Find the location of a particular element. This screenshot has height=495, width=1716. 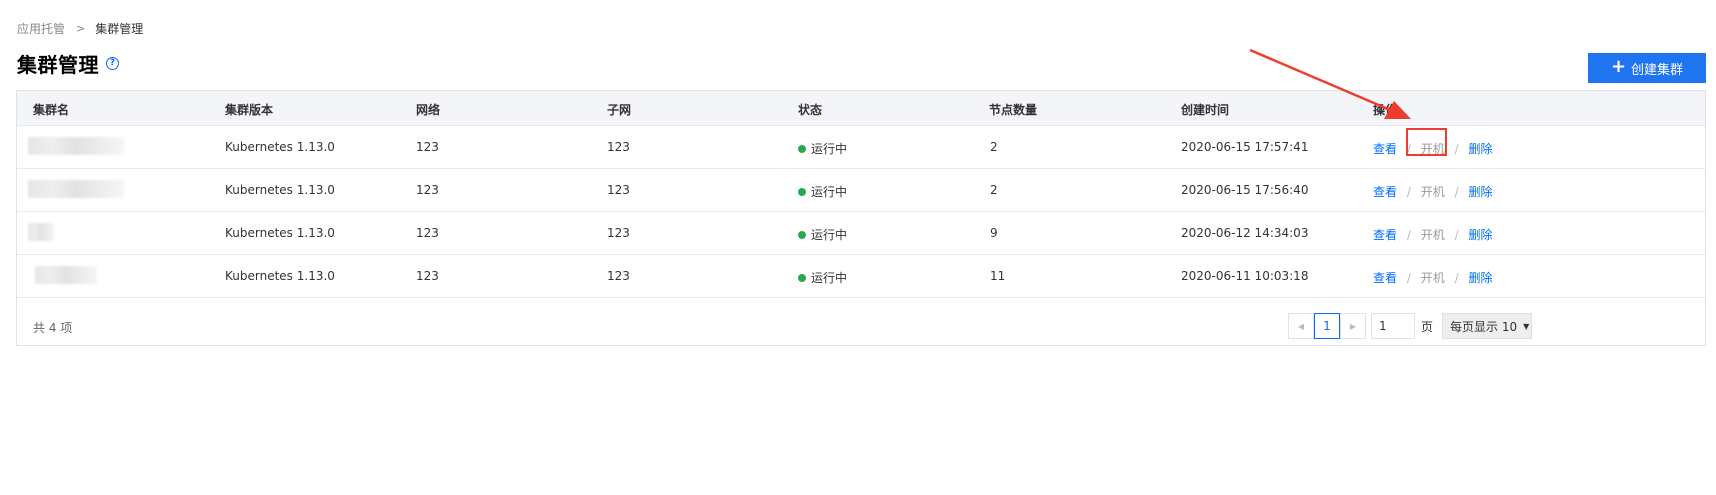

page-jump-input is located at coordinates (1393, 326).